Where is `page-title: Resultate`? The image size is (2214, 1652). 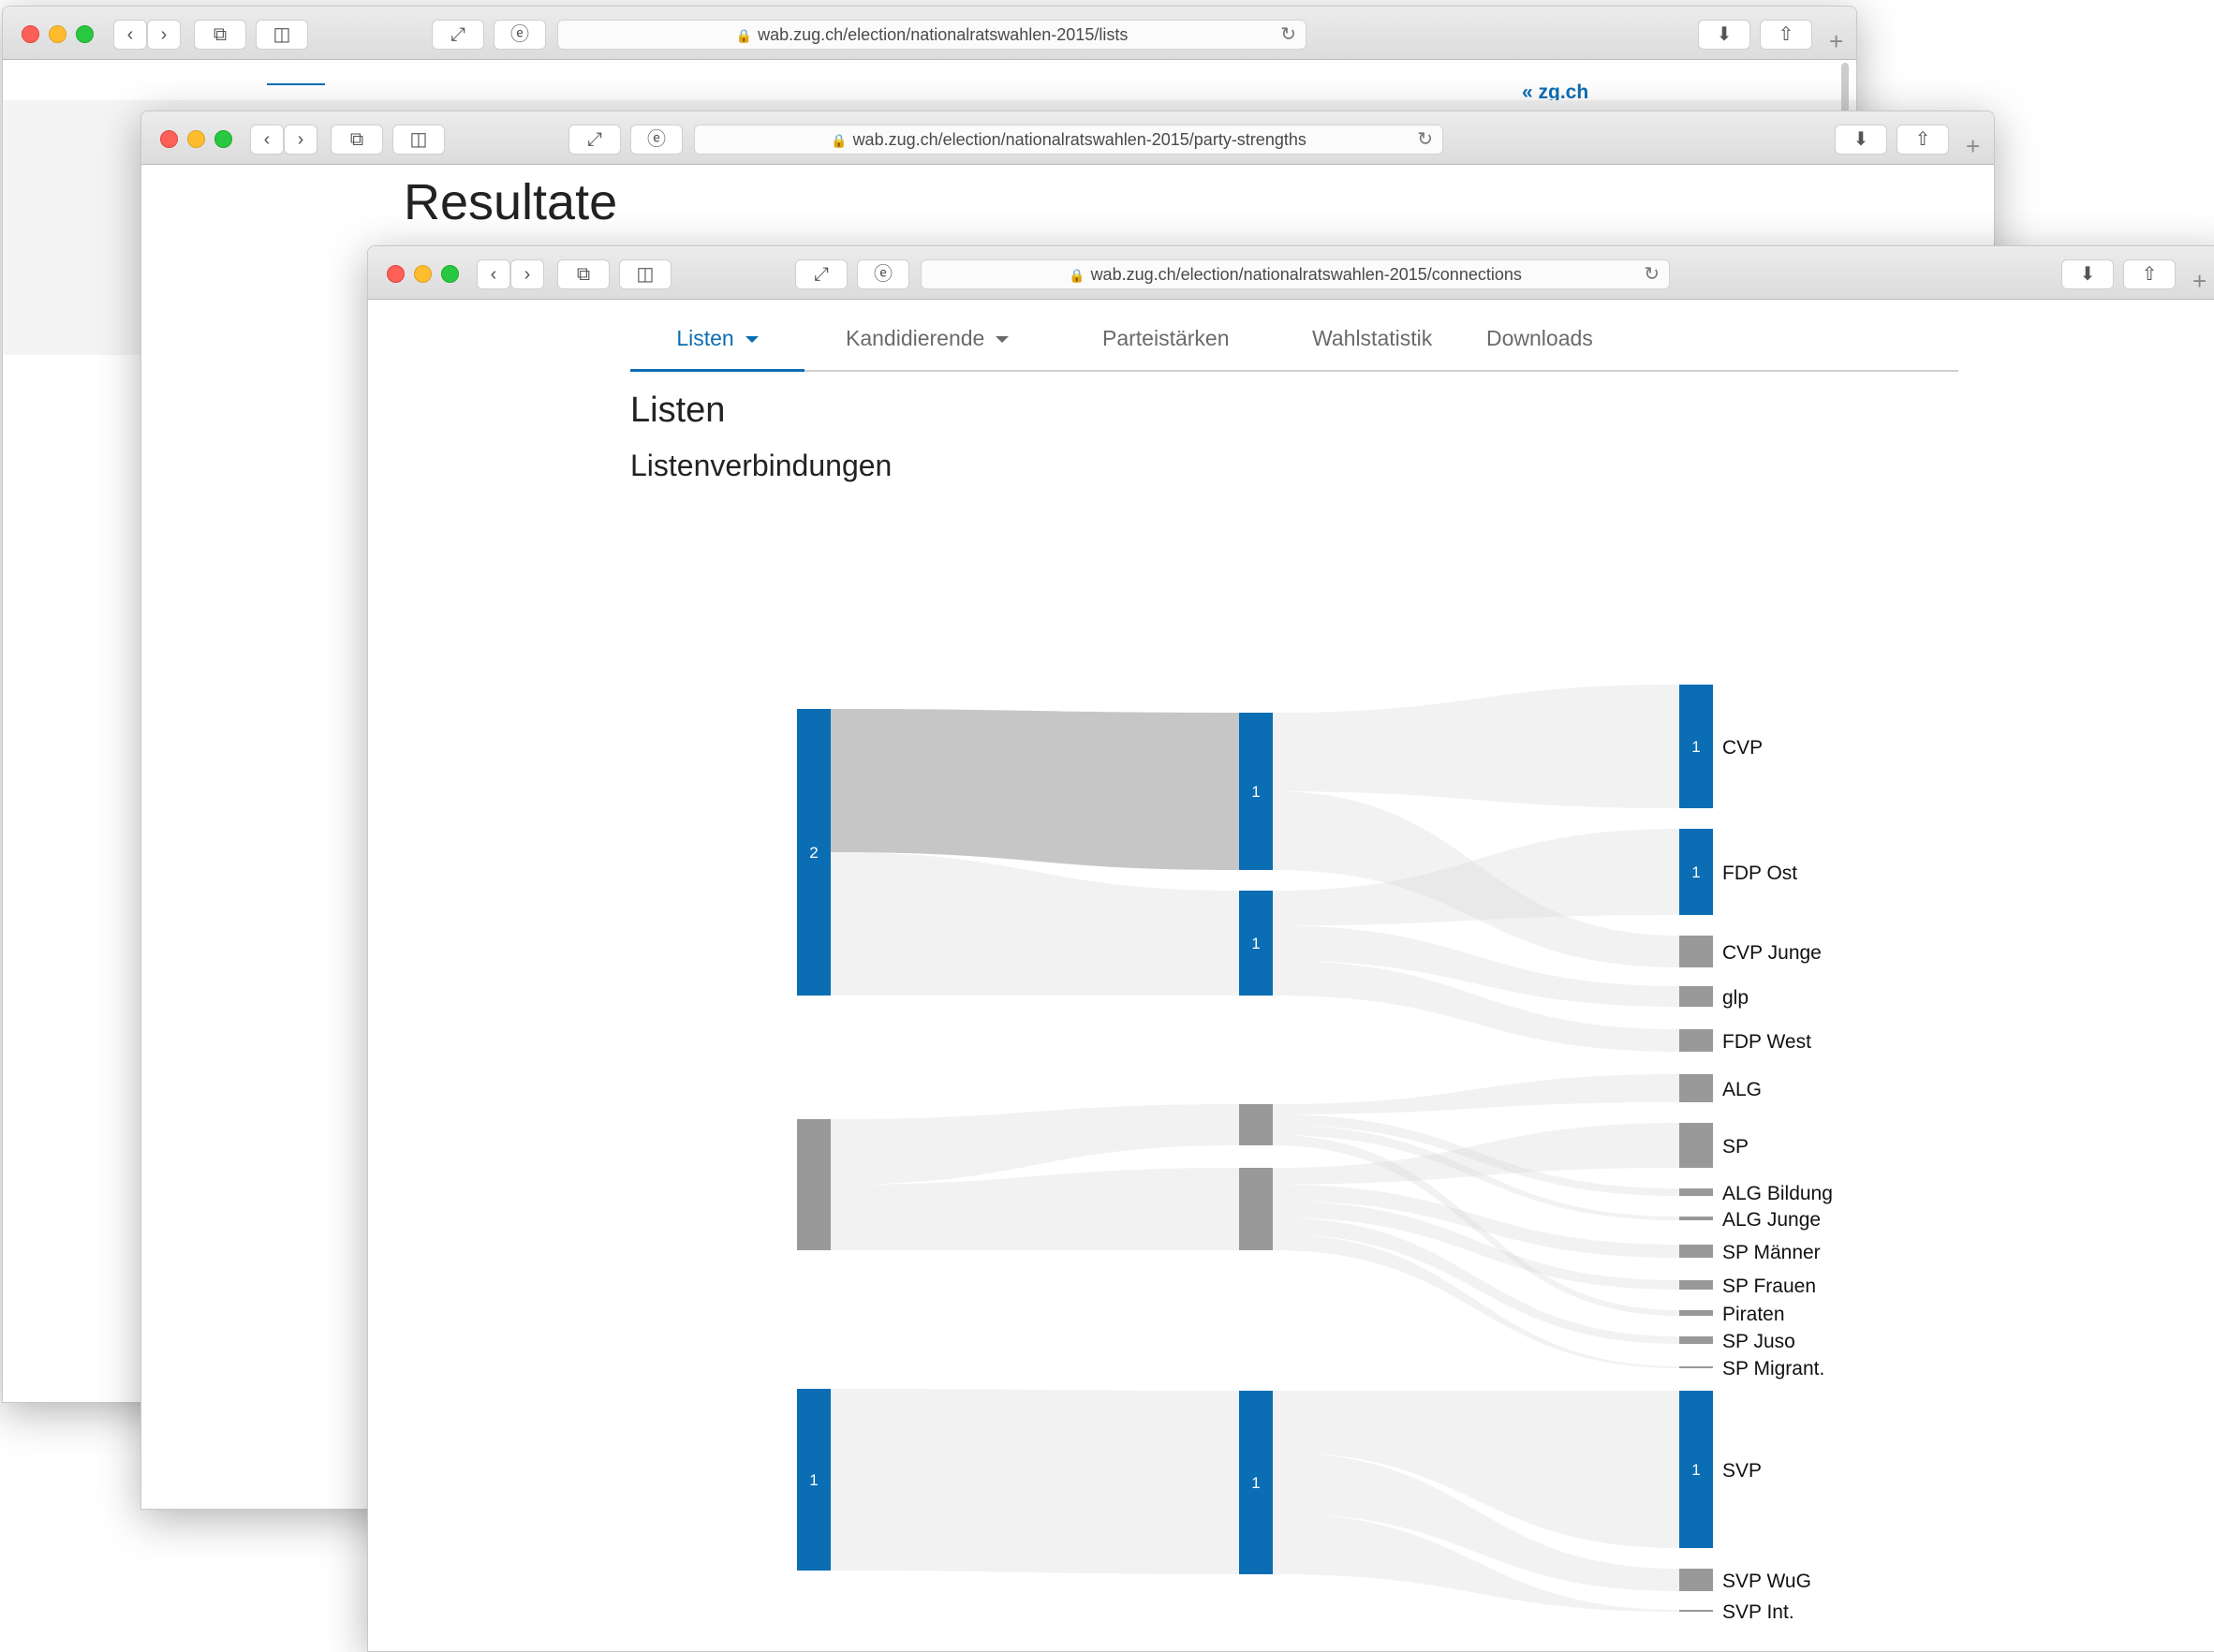 page-title: Resultate is located at coordinates (511, 202).